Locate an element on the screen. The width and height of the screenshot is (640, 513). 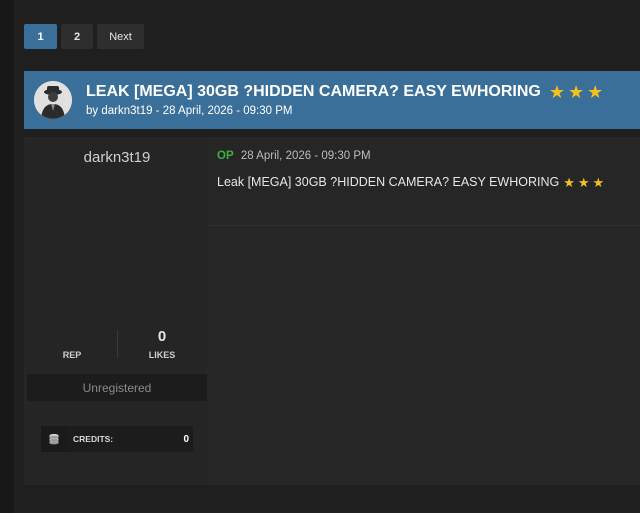
post-rating-stars: ★ ★ ★ is located at coordinates (583, 182).